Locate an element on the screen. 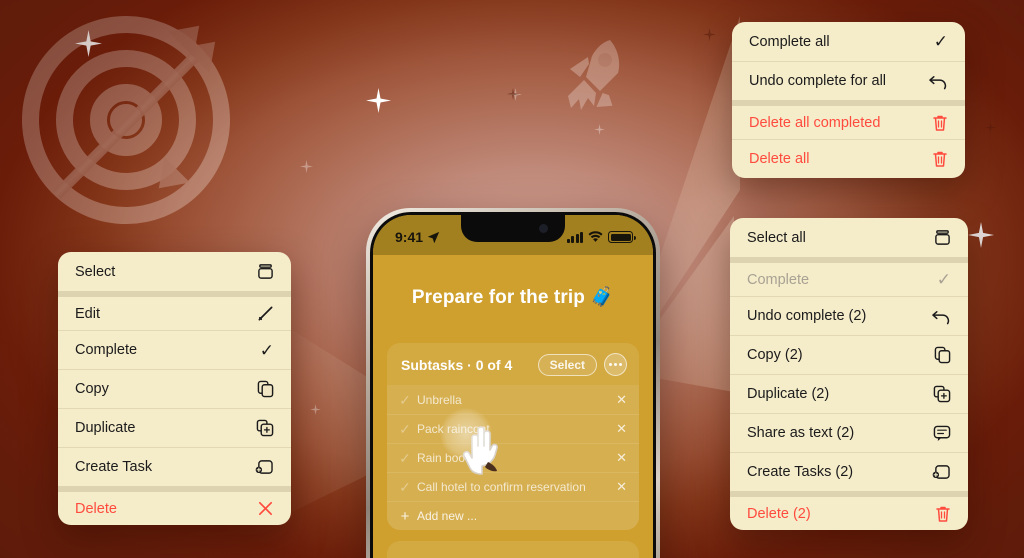 The image size is (1024, 558). tap-highlight is located at coordinates (466, 434).